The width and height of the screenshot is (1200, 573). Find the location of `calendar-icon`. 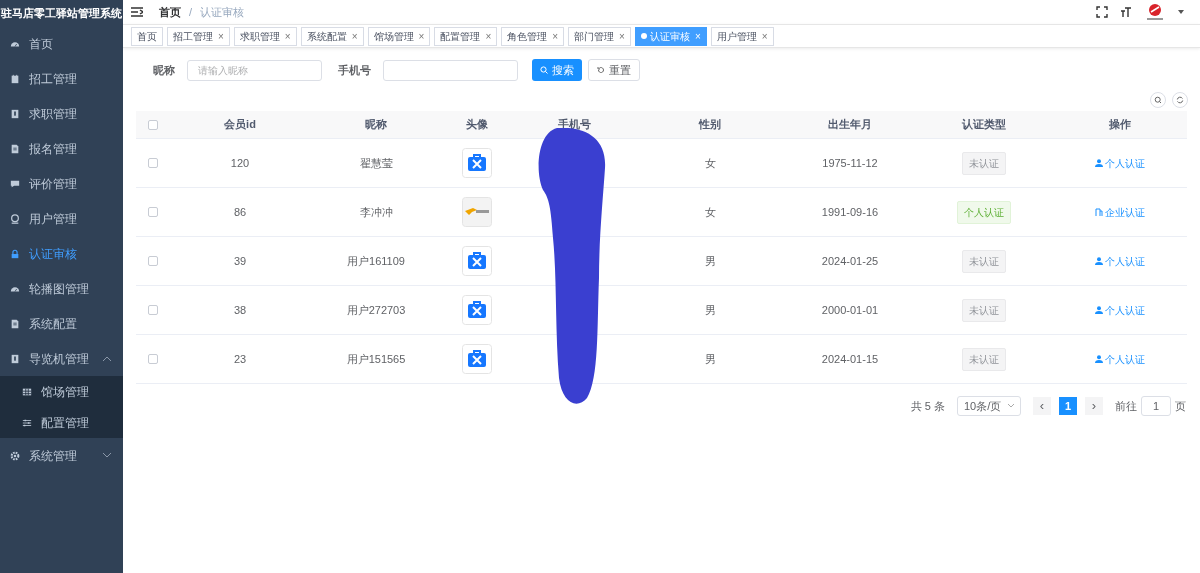

calendar-icon is located at coordinates (15, 78).